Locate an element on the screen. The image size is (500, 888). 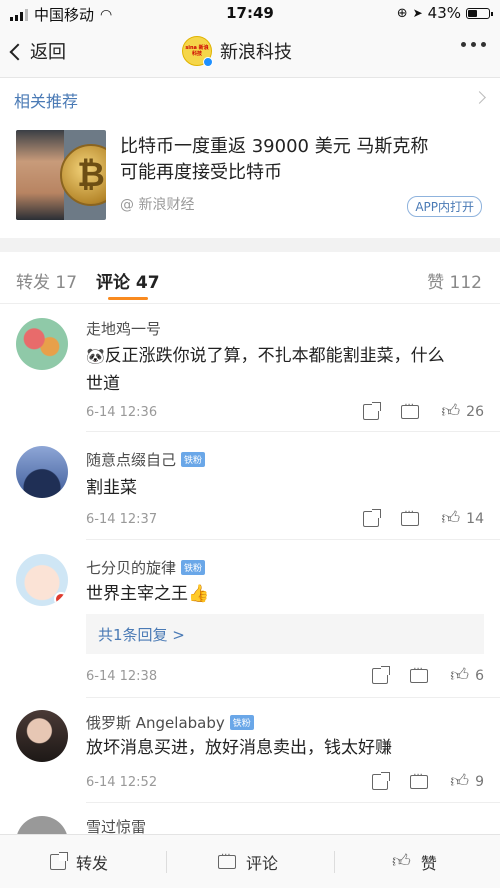
article-source: @ 新浪财经 is located at coordinates (157, 205).